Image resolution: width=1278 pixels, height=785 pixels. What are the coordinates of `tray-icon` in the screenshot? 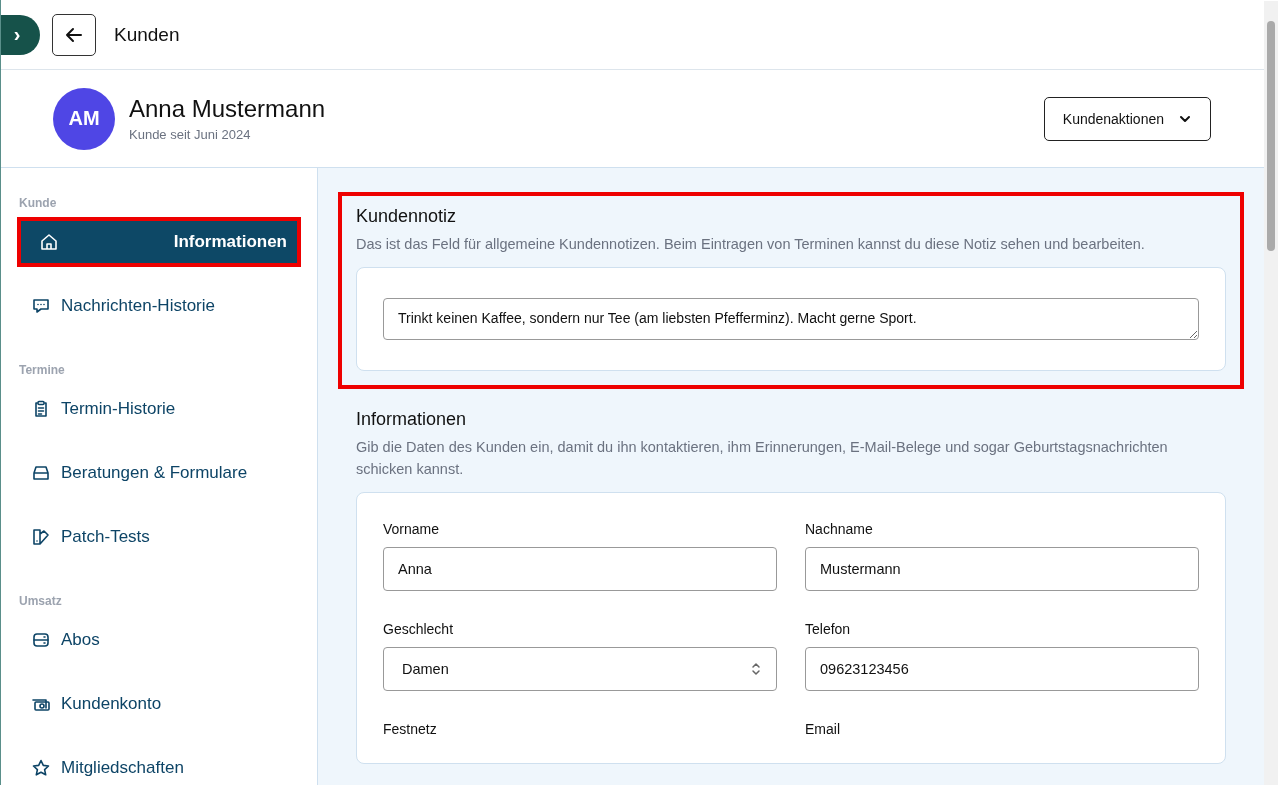 It's located at (41, 473).